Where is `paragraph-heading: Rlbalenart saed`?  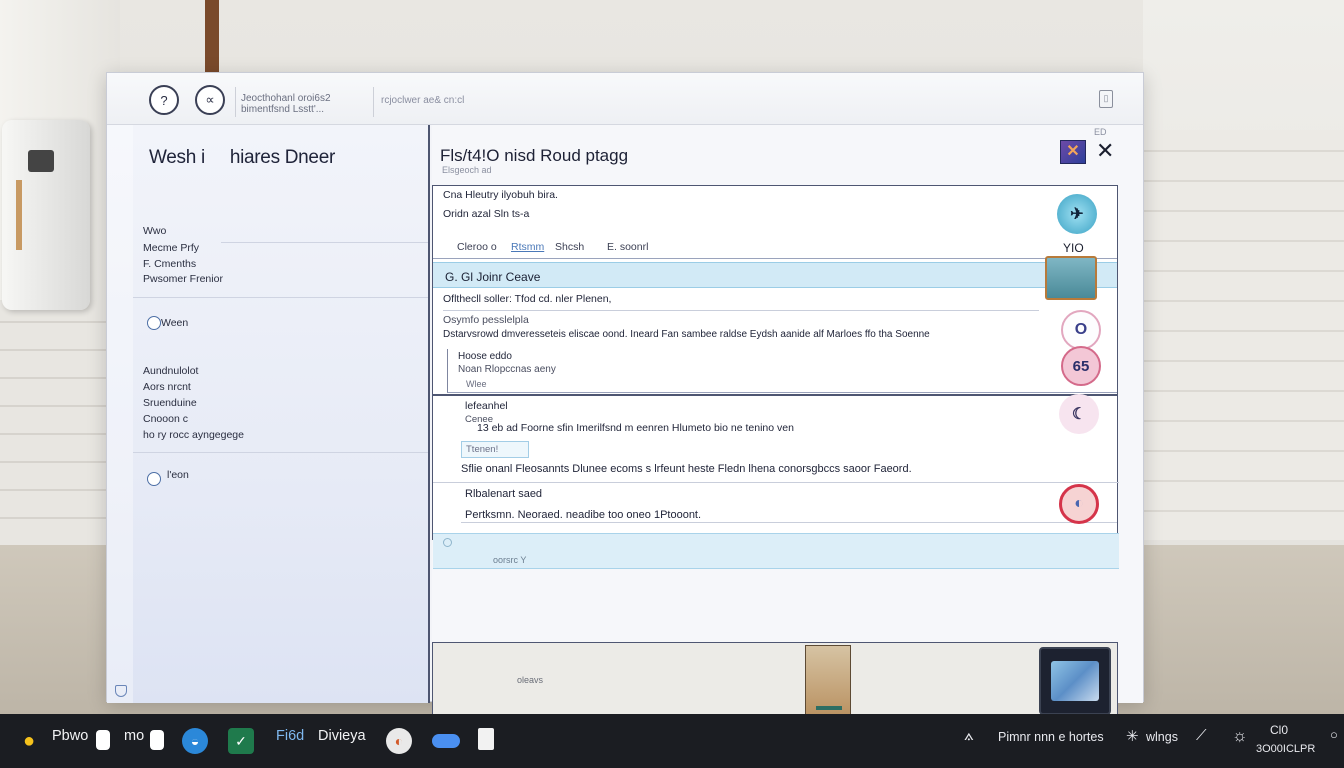 paragraph-heading: Rlbalenart saed is located at coordinates (504, 494).